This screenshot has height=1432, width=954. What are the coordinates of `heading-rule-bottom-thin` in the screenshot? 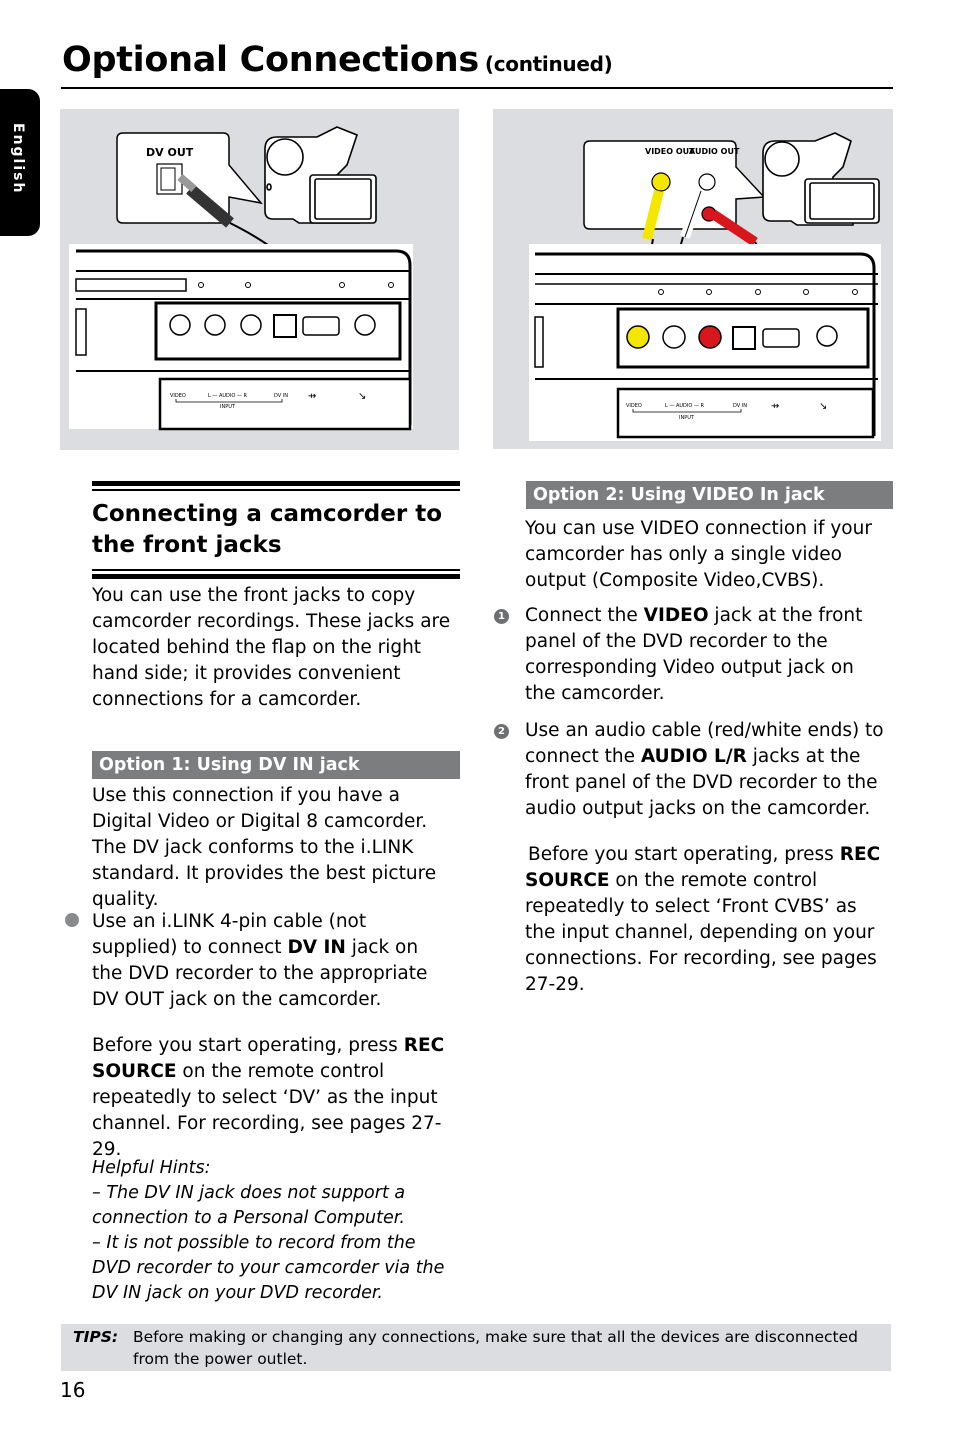 It's located at (276, 570).